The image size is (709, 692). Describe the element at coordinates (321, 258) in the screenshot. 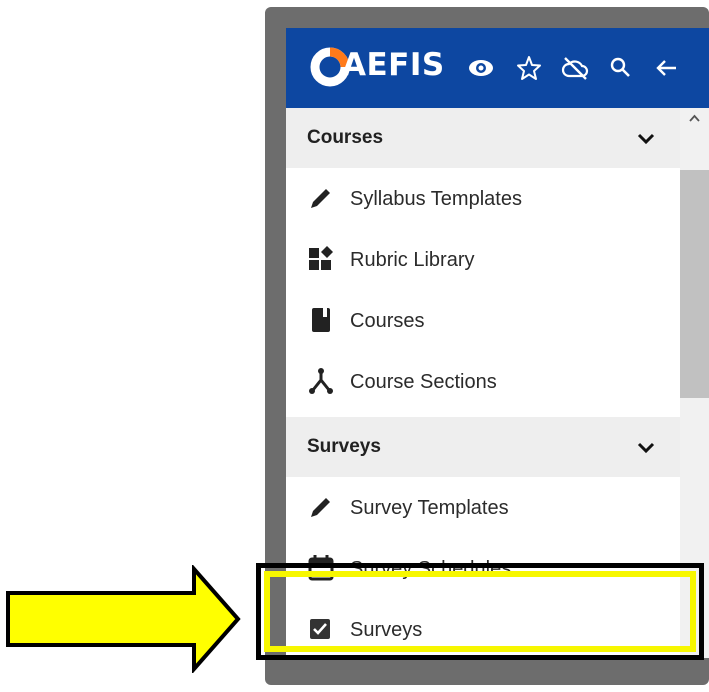

I see `widgets-icon` at that location.